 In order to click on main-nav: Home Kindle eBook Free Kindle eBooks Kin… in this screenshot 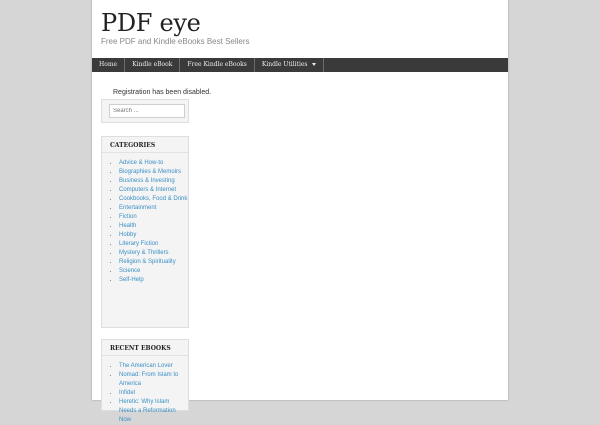, I will do `click(300, 65)`.